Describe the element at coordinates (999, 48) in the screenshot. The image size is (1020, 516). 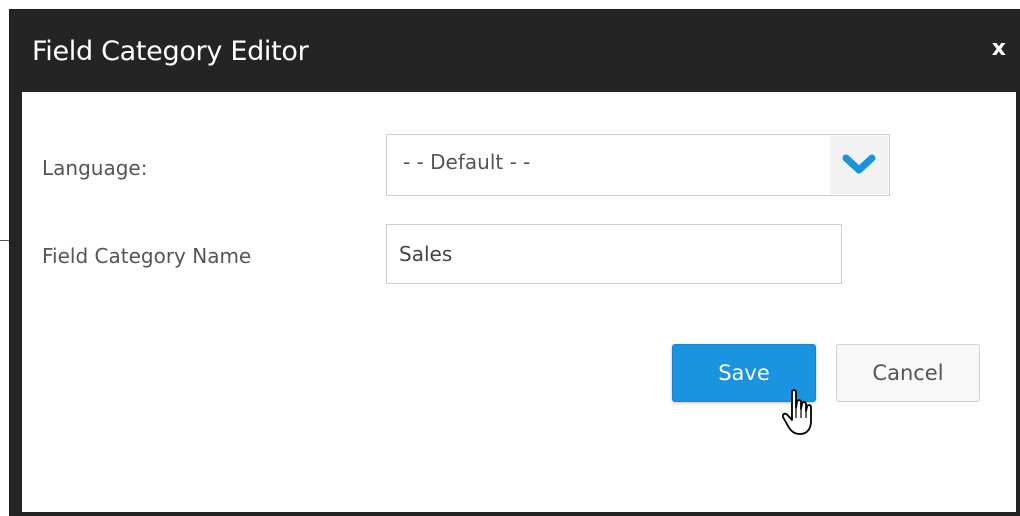
I see `close-button: x` at that location.